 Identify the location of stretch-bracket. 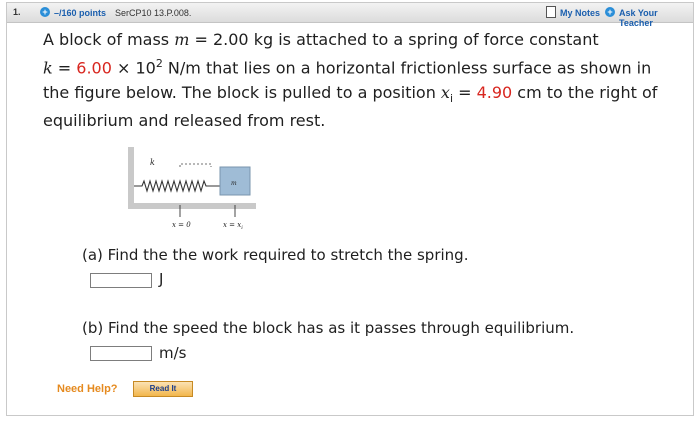
(195, 165).